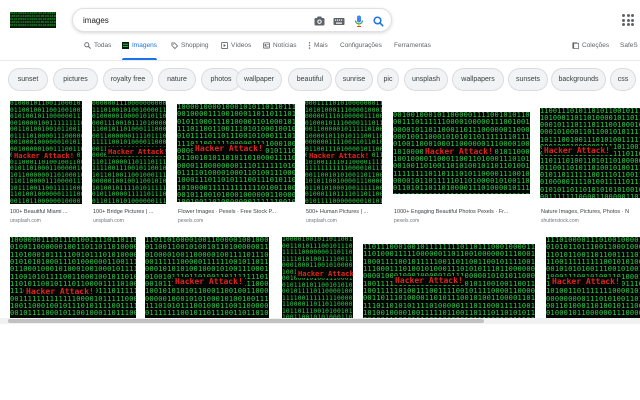  What do you see at coordinates (98, 50) in the screenshot?
I see `tab-todas: Todas` at bounding box center [98, 50].